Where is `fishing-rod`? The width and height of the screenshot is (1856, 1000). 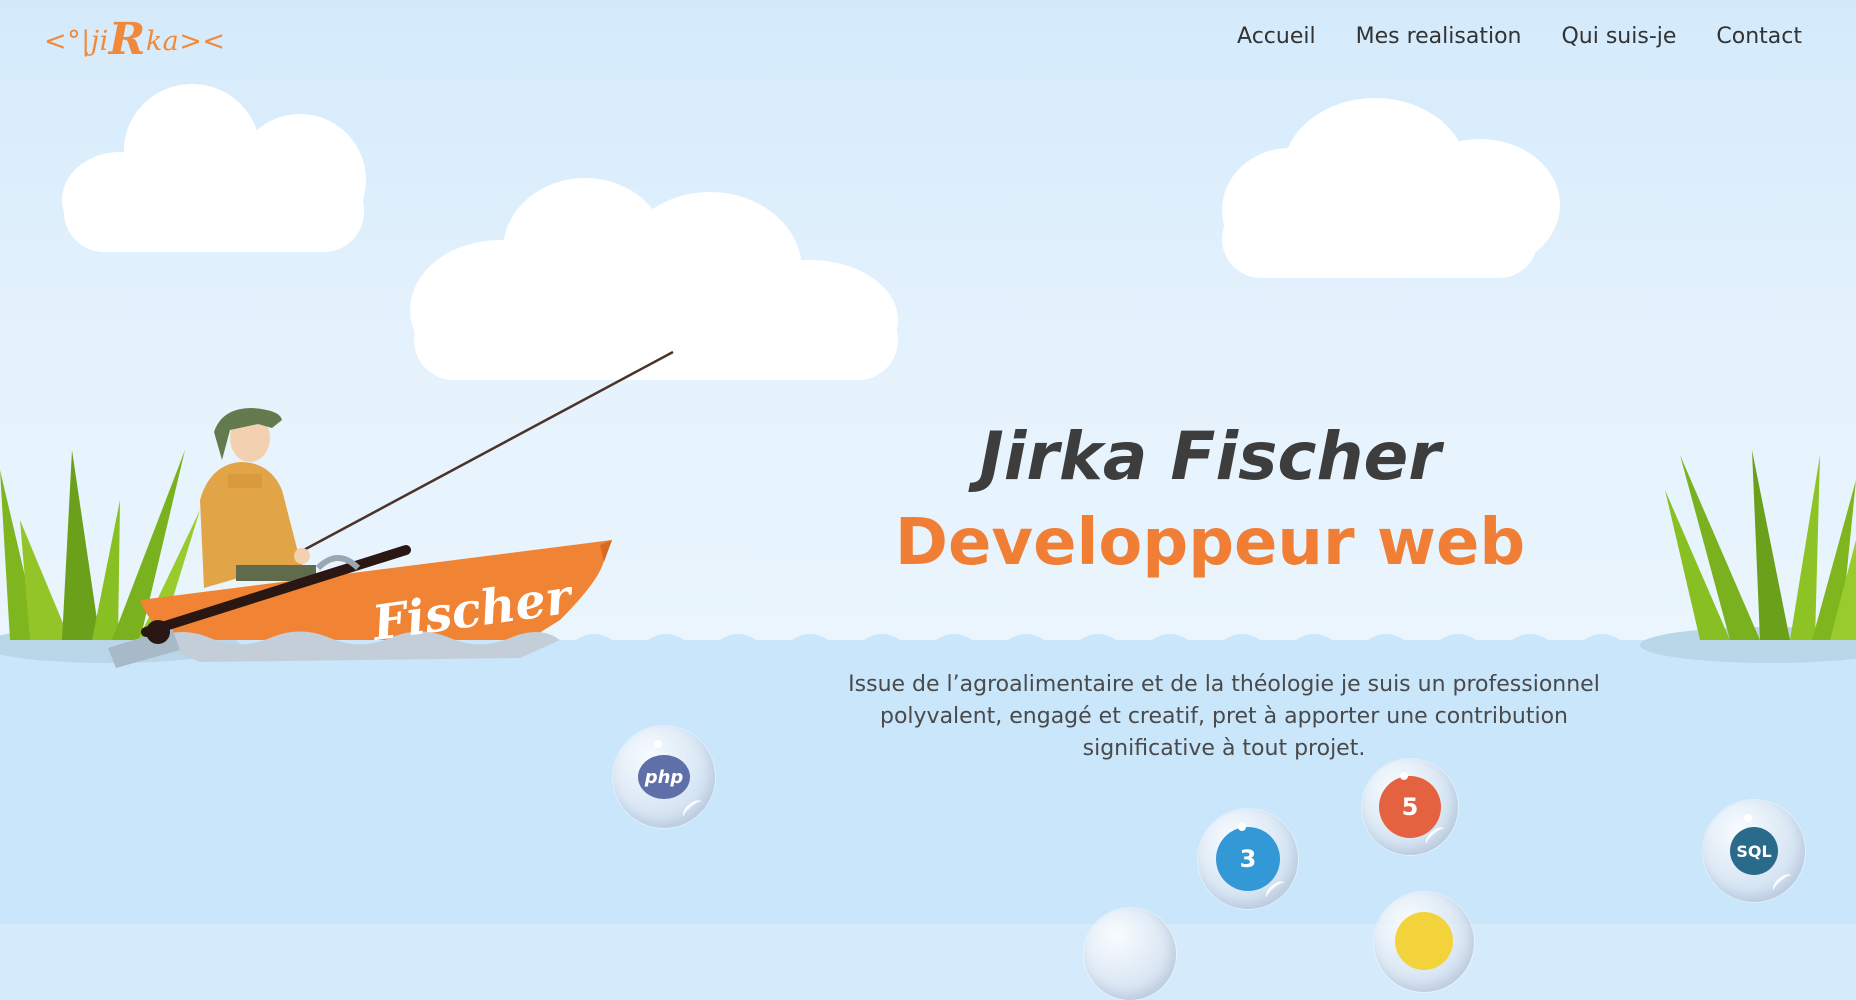
fishing-rod is located at coordinates (486, 452).